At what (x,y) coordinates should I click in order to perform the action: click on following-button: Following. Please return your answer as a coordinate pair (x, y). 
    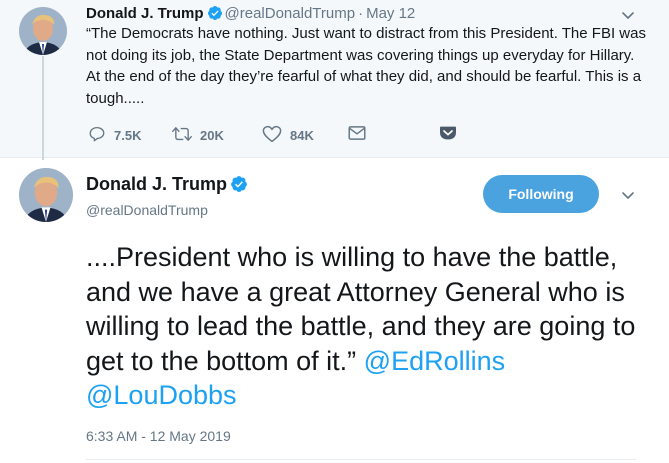
    Looking at the image, I should click on (541, 194).